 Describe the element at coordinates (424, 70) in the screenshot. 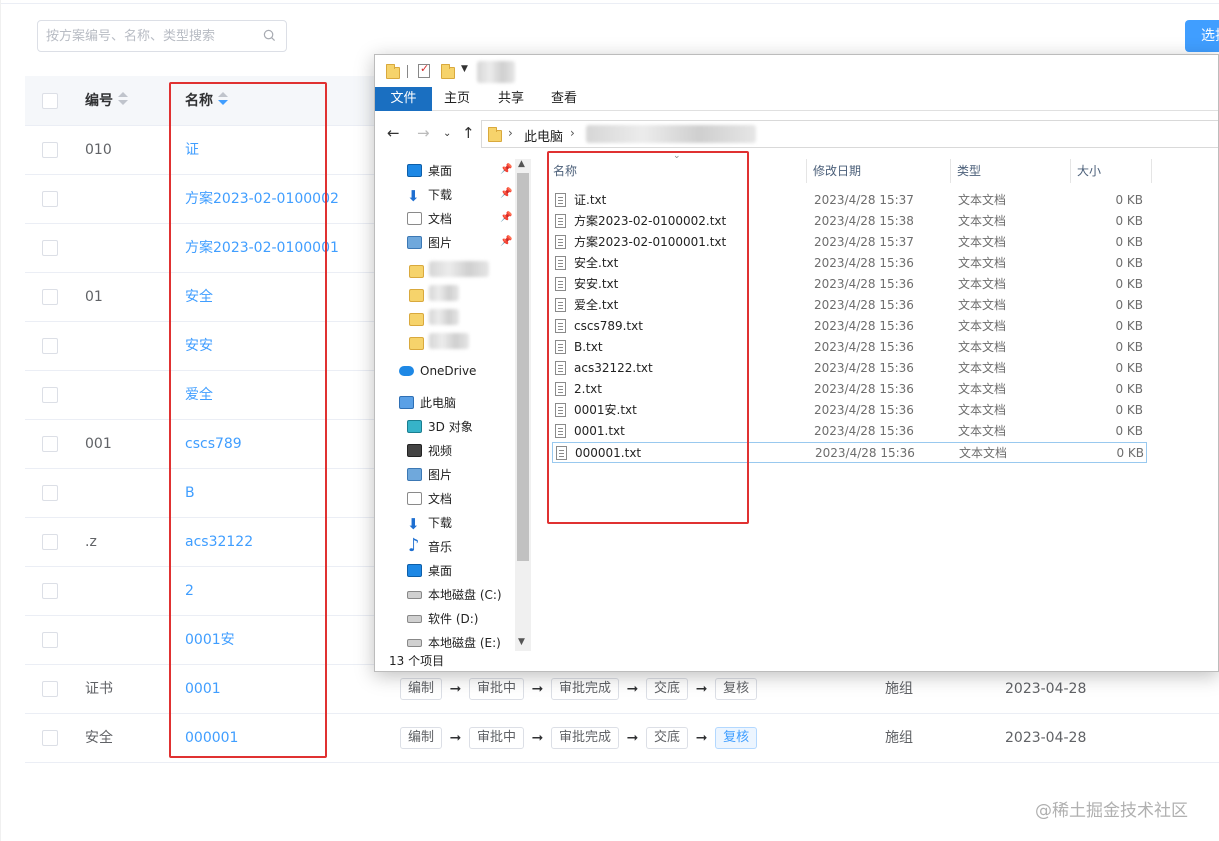

I see `properties-icon` at that location.